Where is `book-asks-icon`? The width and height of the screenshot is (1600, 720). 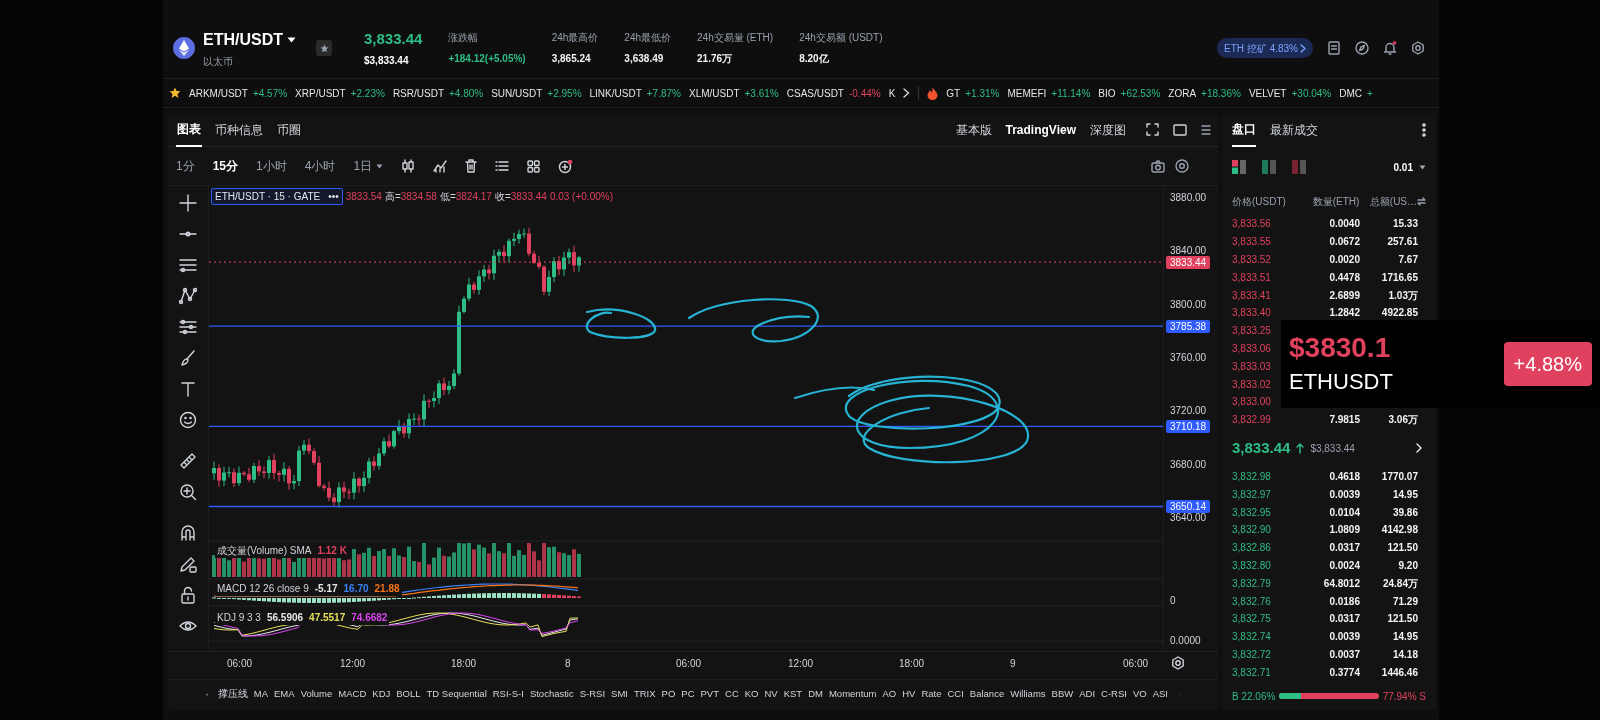 book-asks-icon is located at coordinates (1299, 167).